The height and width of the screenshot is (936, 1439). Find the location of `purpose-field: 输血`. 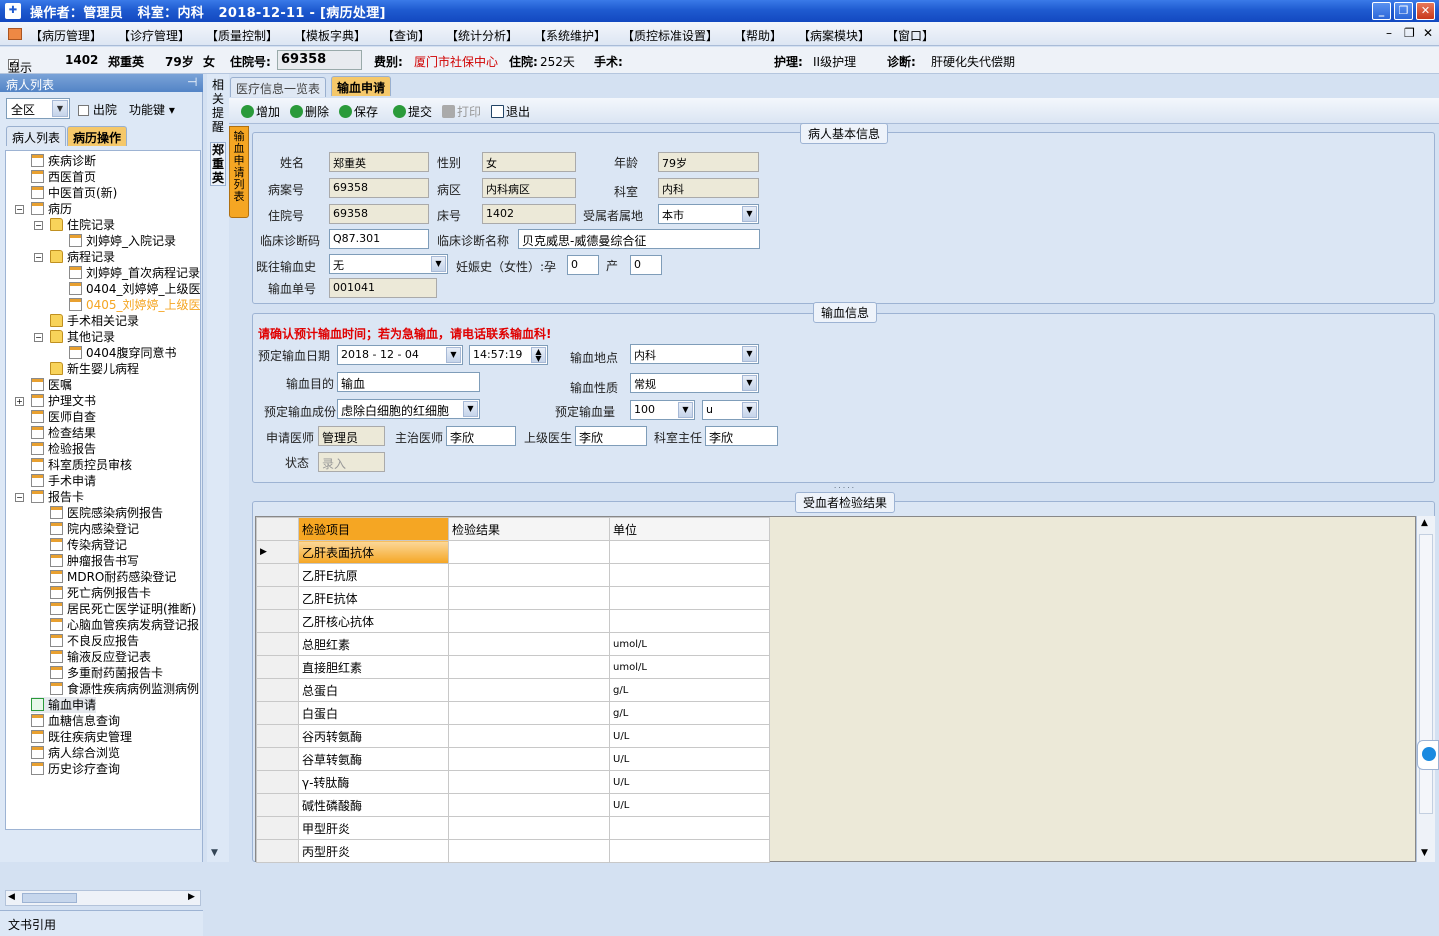

purpose-field: 输血 is located at coordinates (408, 382).